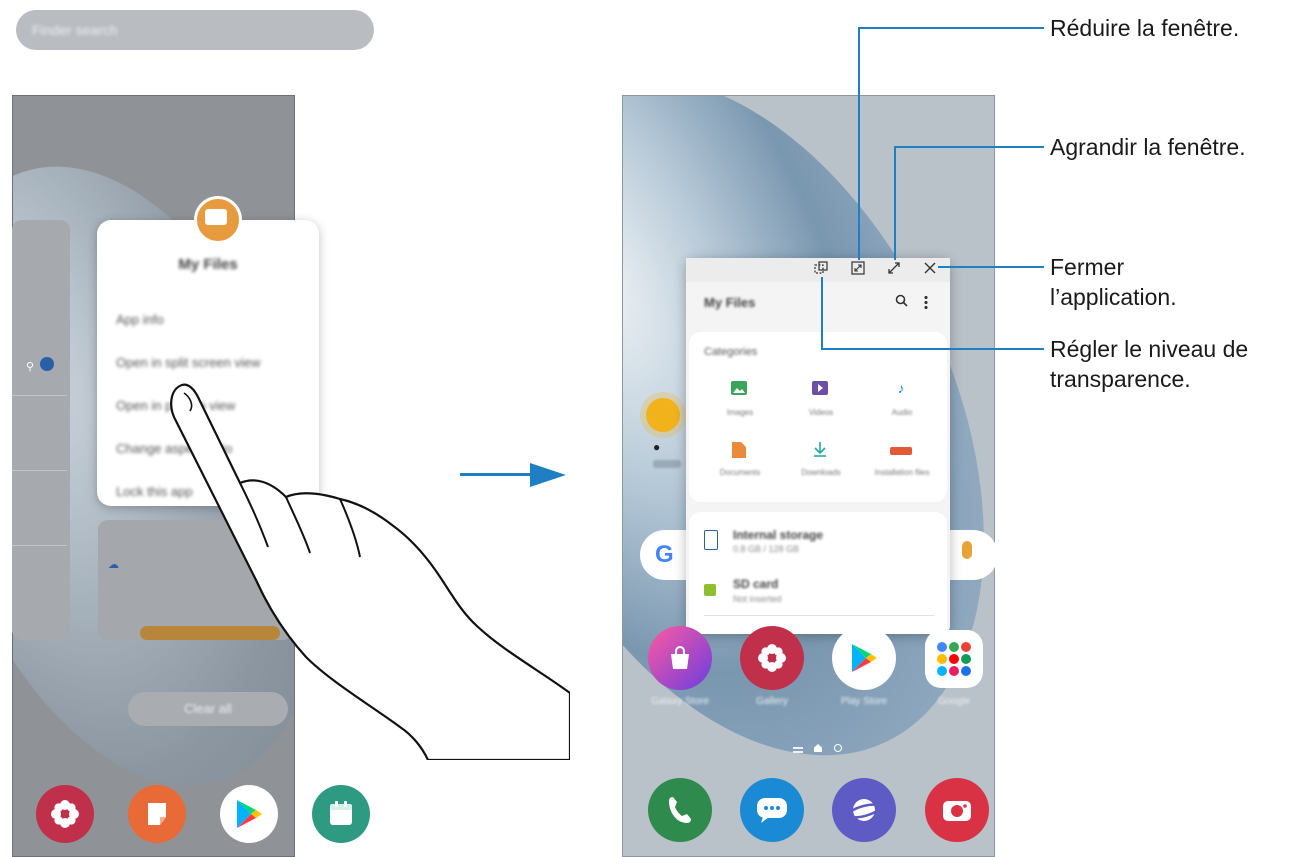  I want to click on image-icon, so click(739, 389).